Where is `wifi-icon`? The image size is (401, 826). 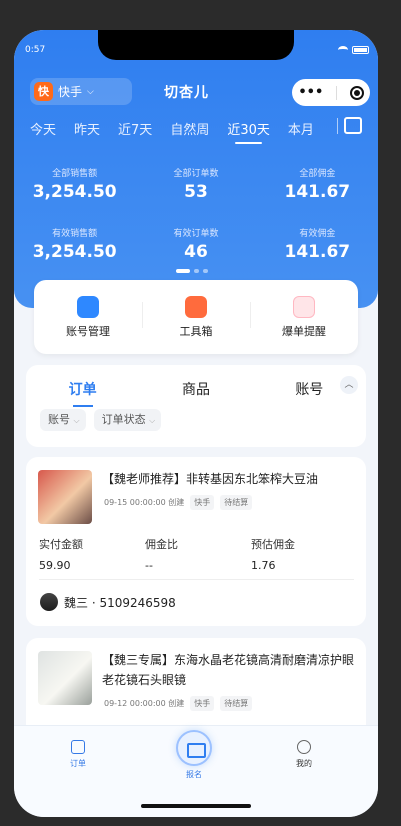 wifi-icon is located at coordinates (343, 50).